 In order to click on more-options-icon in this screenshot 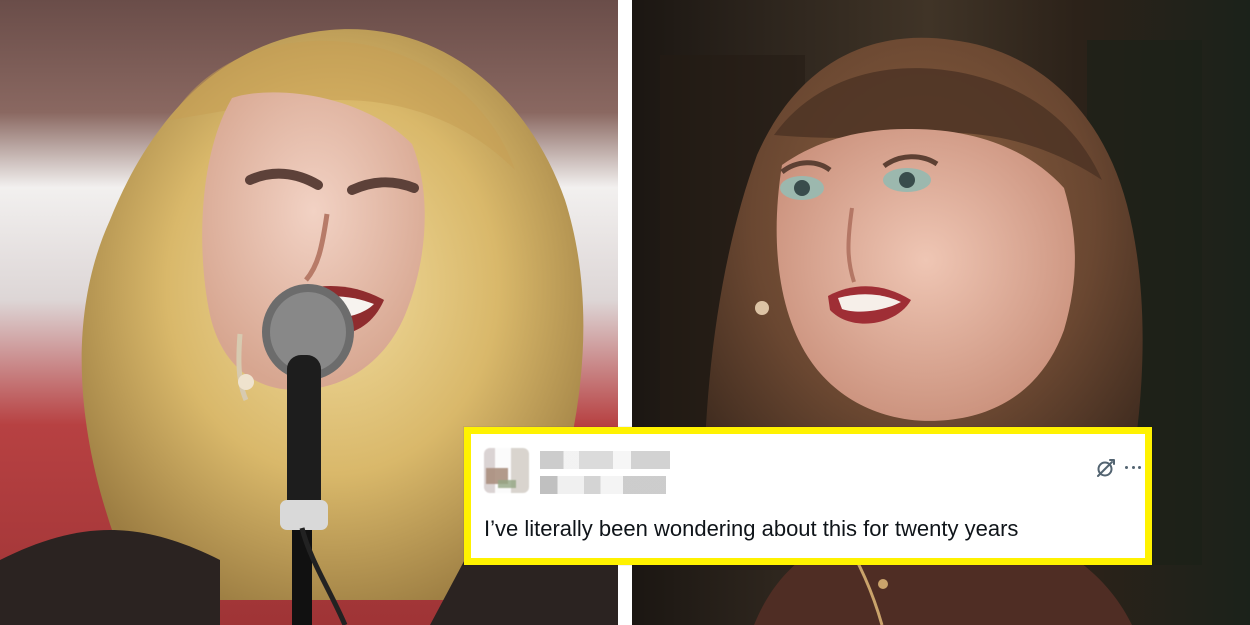, I will do `click(1133, 467)`.